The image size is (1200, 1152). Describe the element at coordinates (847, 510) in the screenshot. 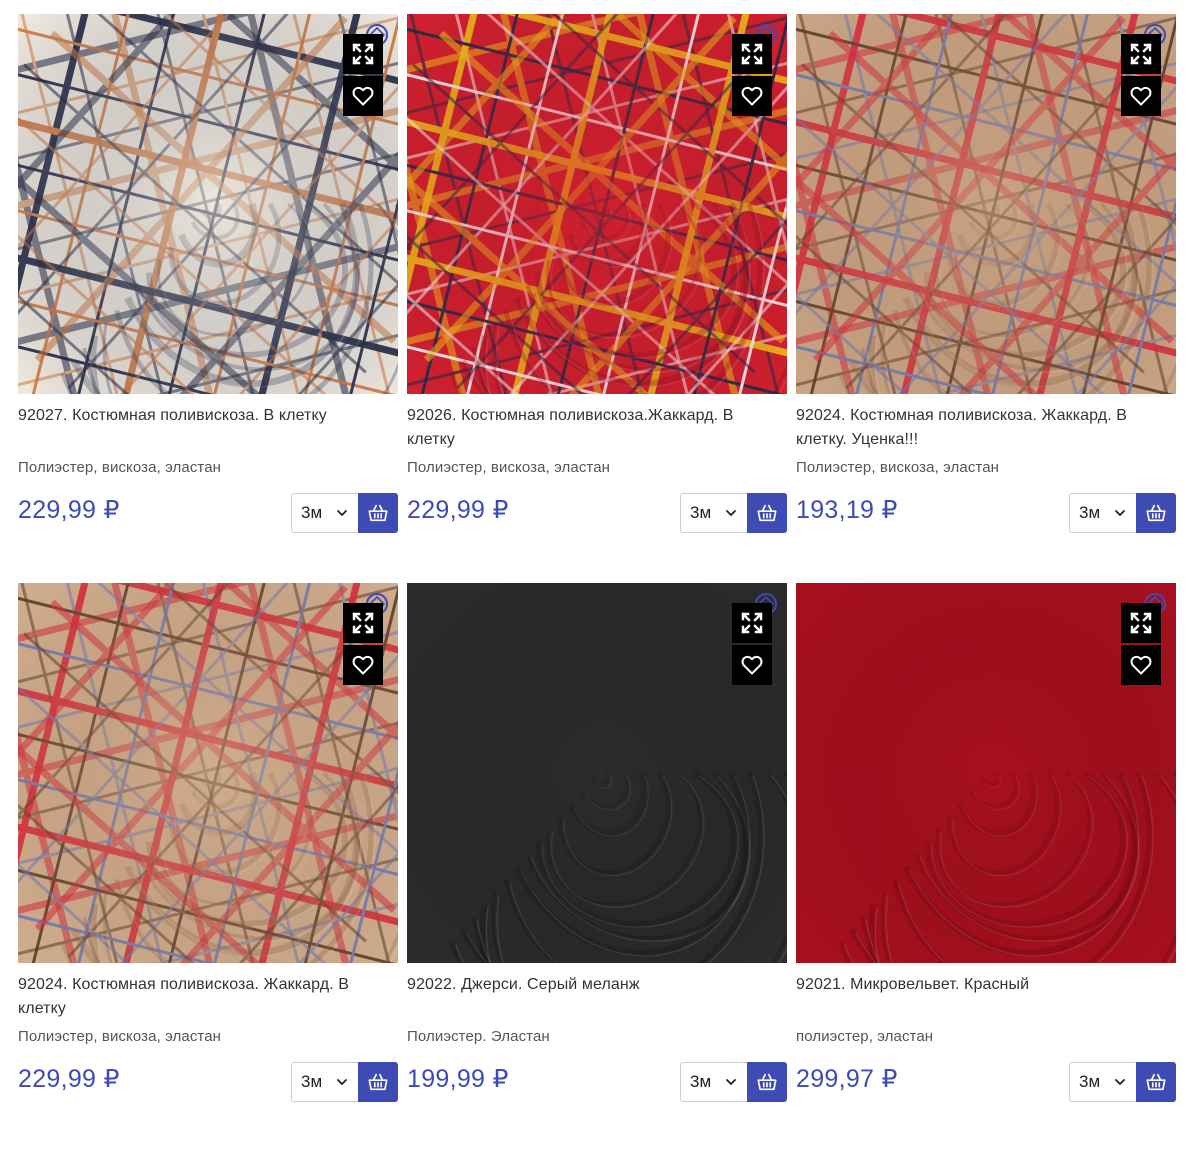

I see `product-price: 193,19 ₽` at that location.